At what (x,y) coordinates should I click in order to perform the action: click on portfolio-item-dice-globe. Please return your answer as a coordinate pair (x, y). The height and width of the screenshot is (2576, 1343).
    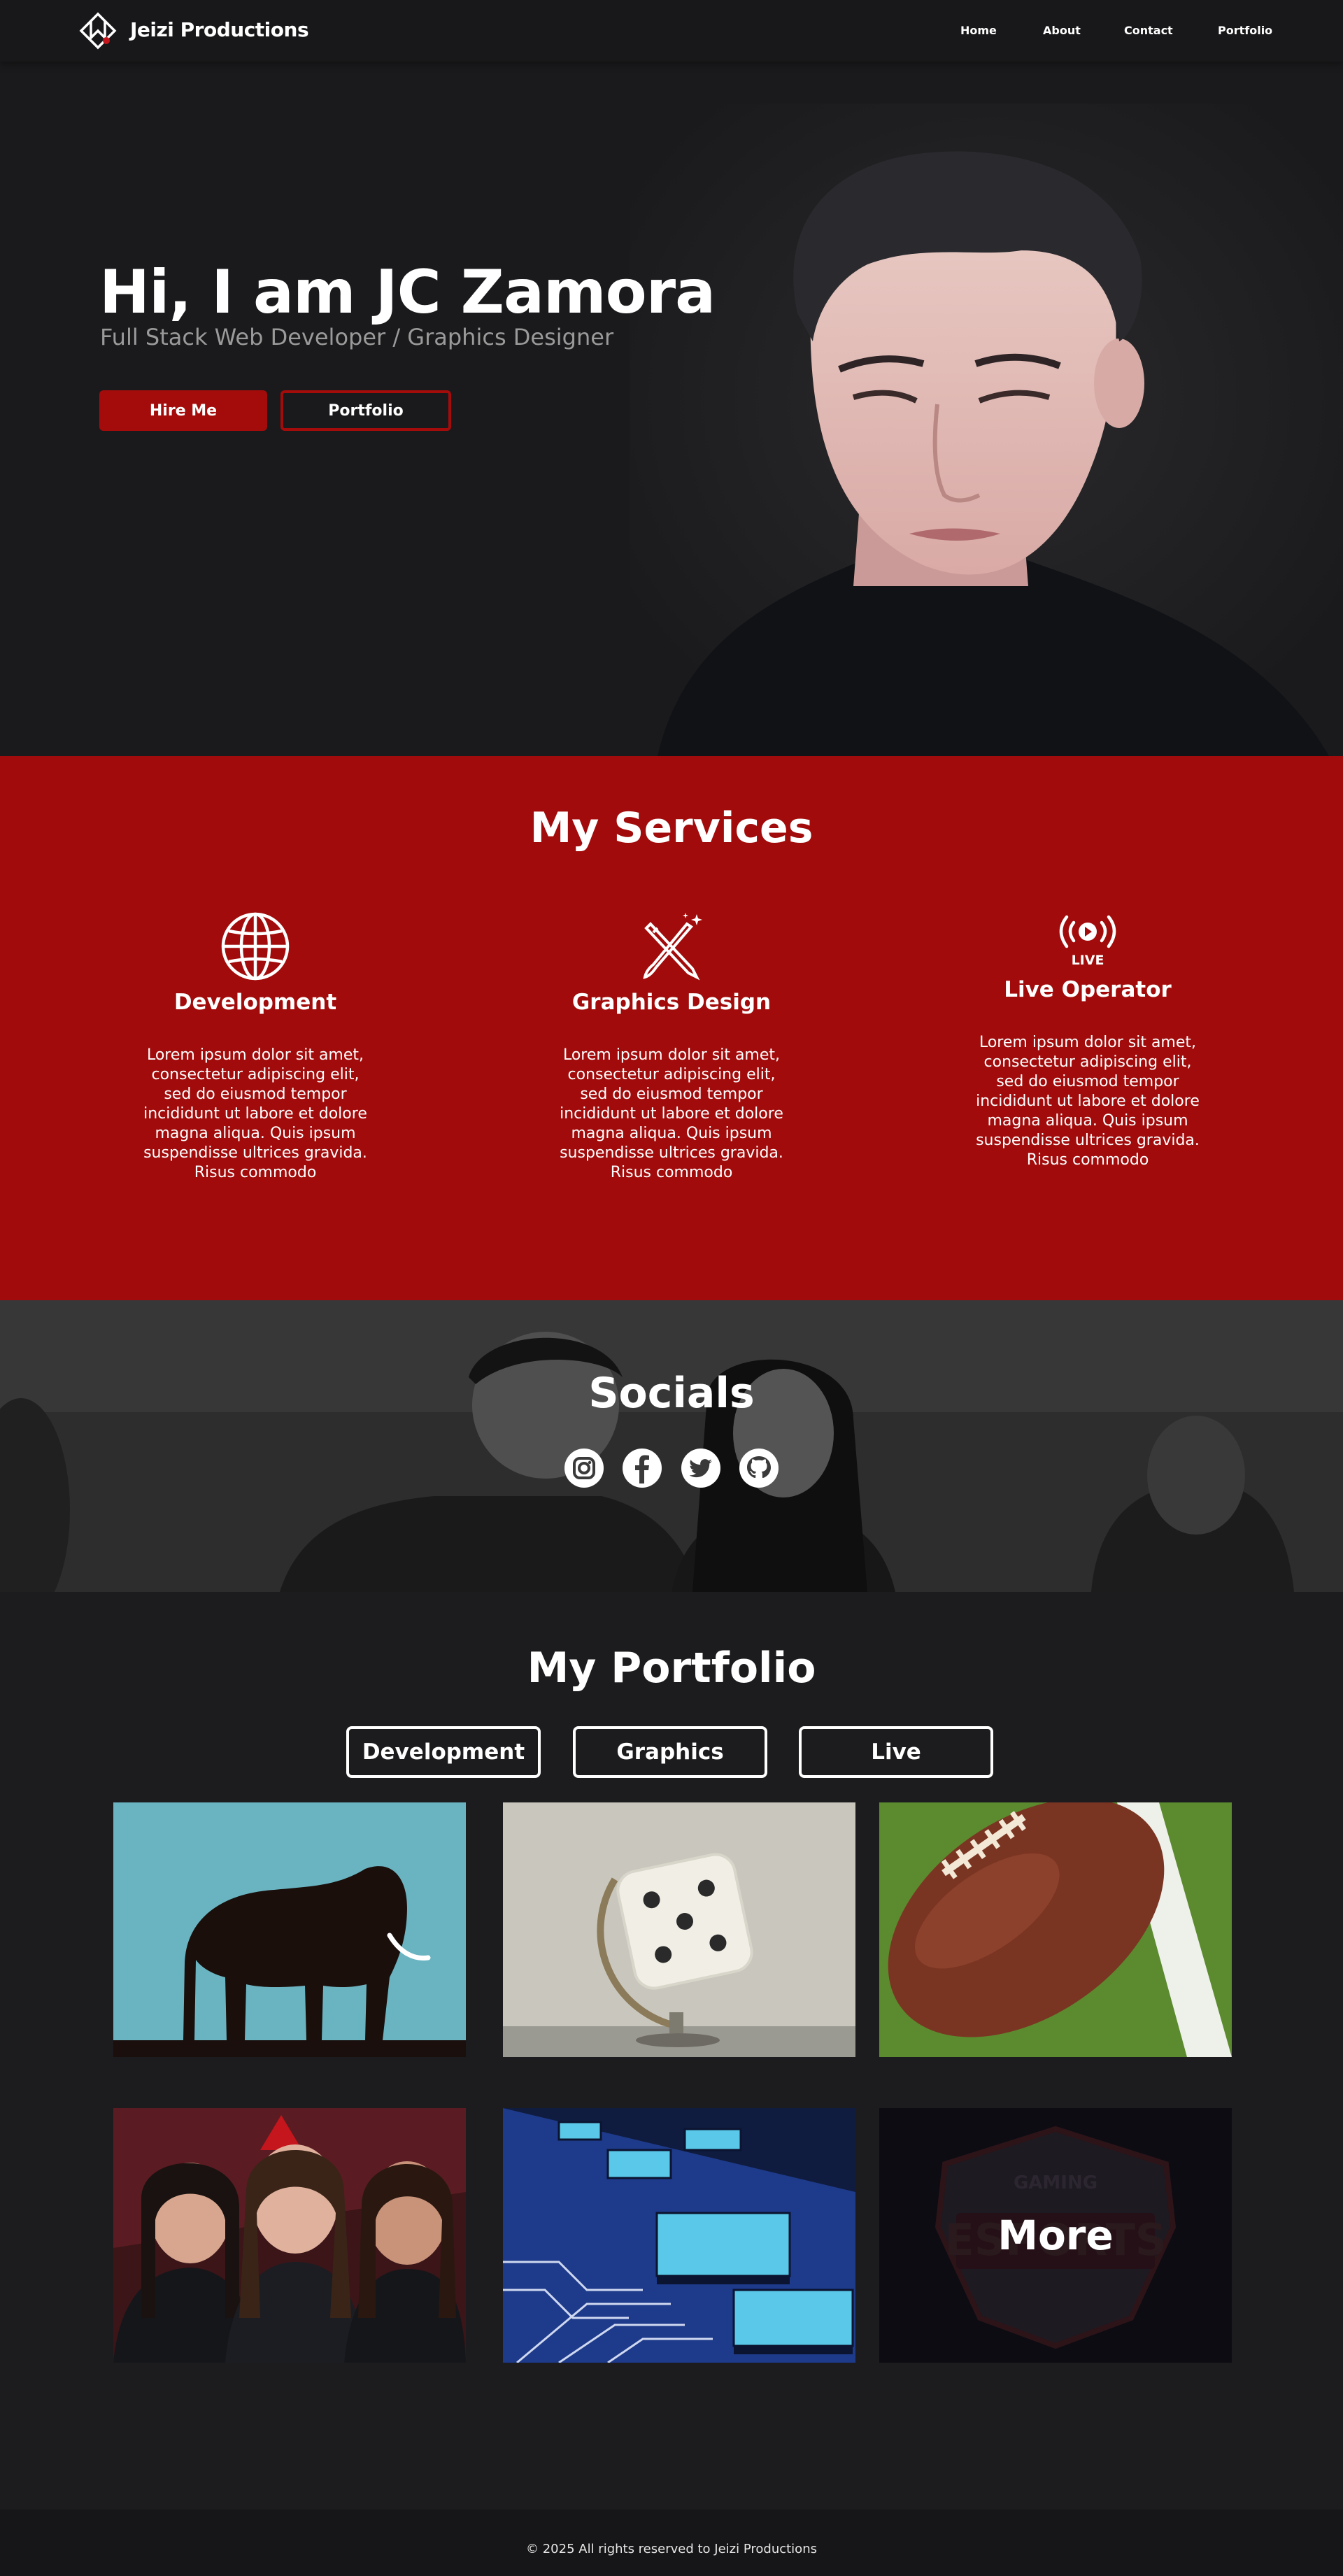
    Looking at the image, I should click on (679, 1929).